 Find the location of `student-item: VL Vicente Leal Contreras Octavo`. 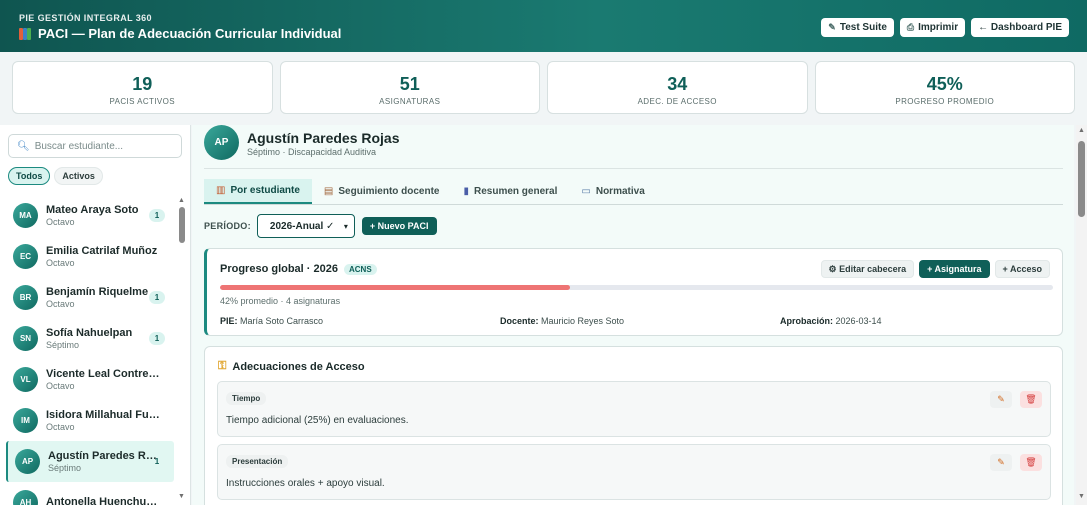

student-item: VL Vicente Leal Contreras Octavo is located at coordinates (90, 379).